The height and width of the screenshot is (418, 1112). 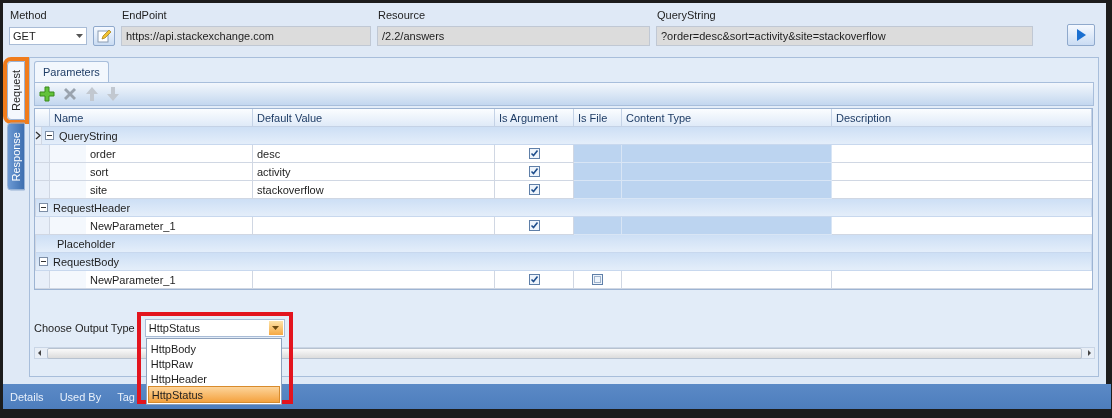 What do you see at coordinates (564, 244) in the screenshot?
I see `group-row: Placeholder` at bounding box center [564, 244].